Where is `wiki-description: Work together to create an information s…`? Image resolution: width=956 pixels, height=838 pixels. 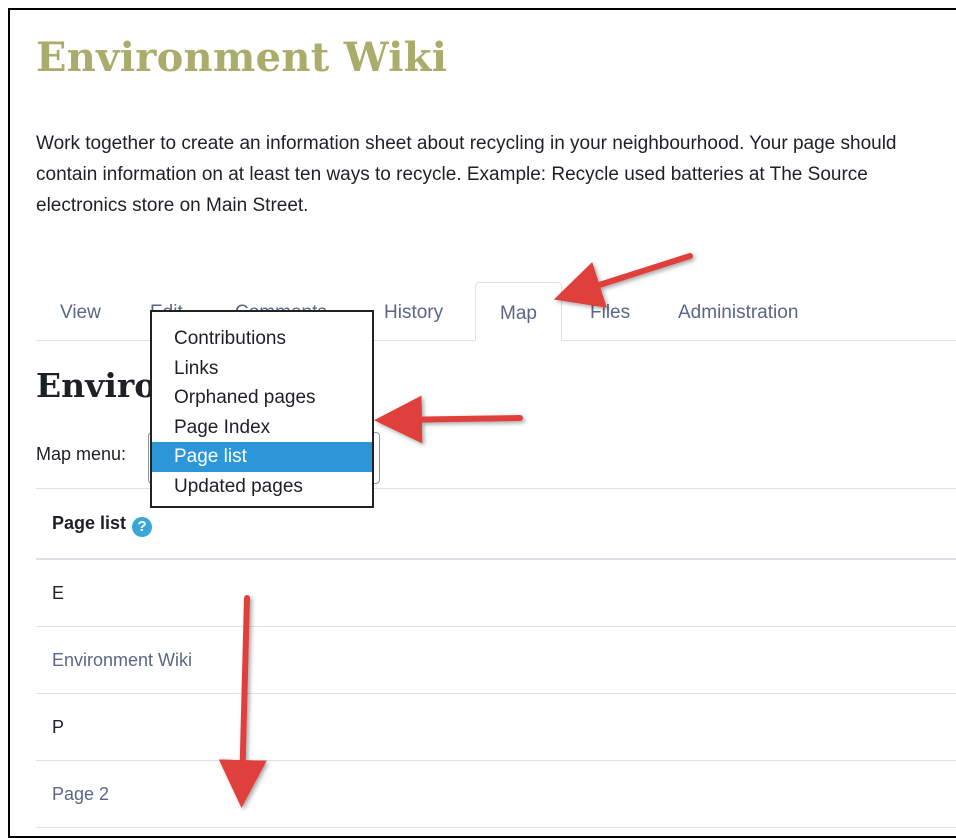 wiki-description: Work together to create an information s… is located at coordinates (466, 174).